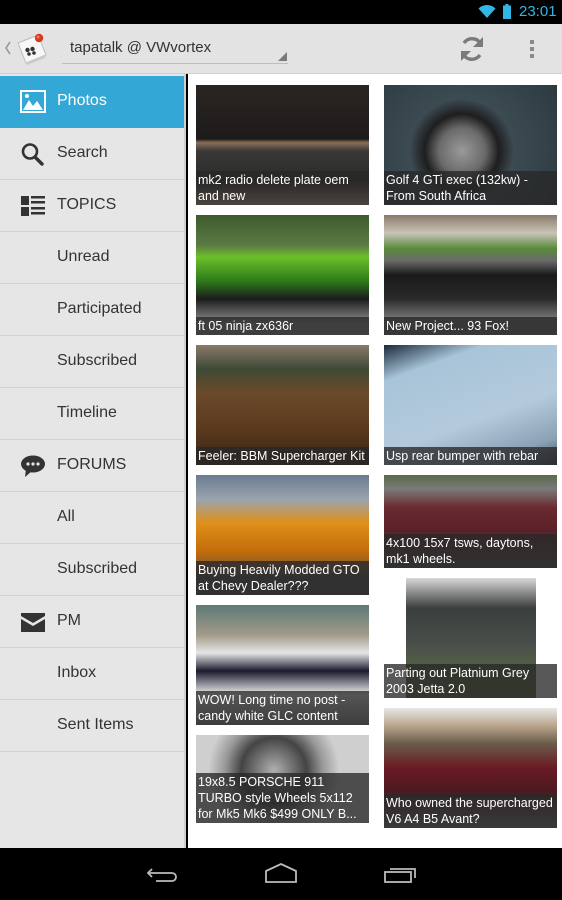  I want to click on tapatalk-logo-icon, so click(32, 49).